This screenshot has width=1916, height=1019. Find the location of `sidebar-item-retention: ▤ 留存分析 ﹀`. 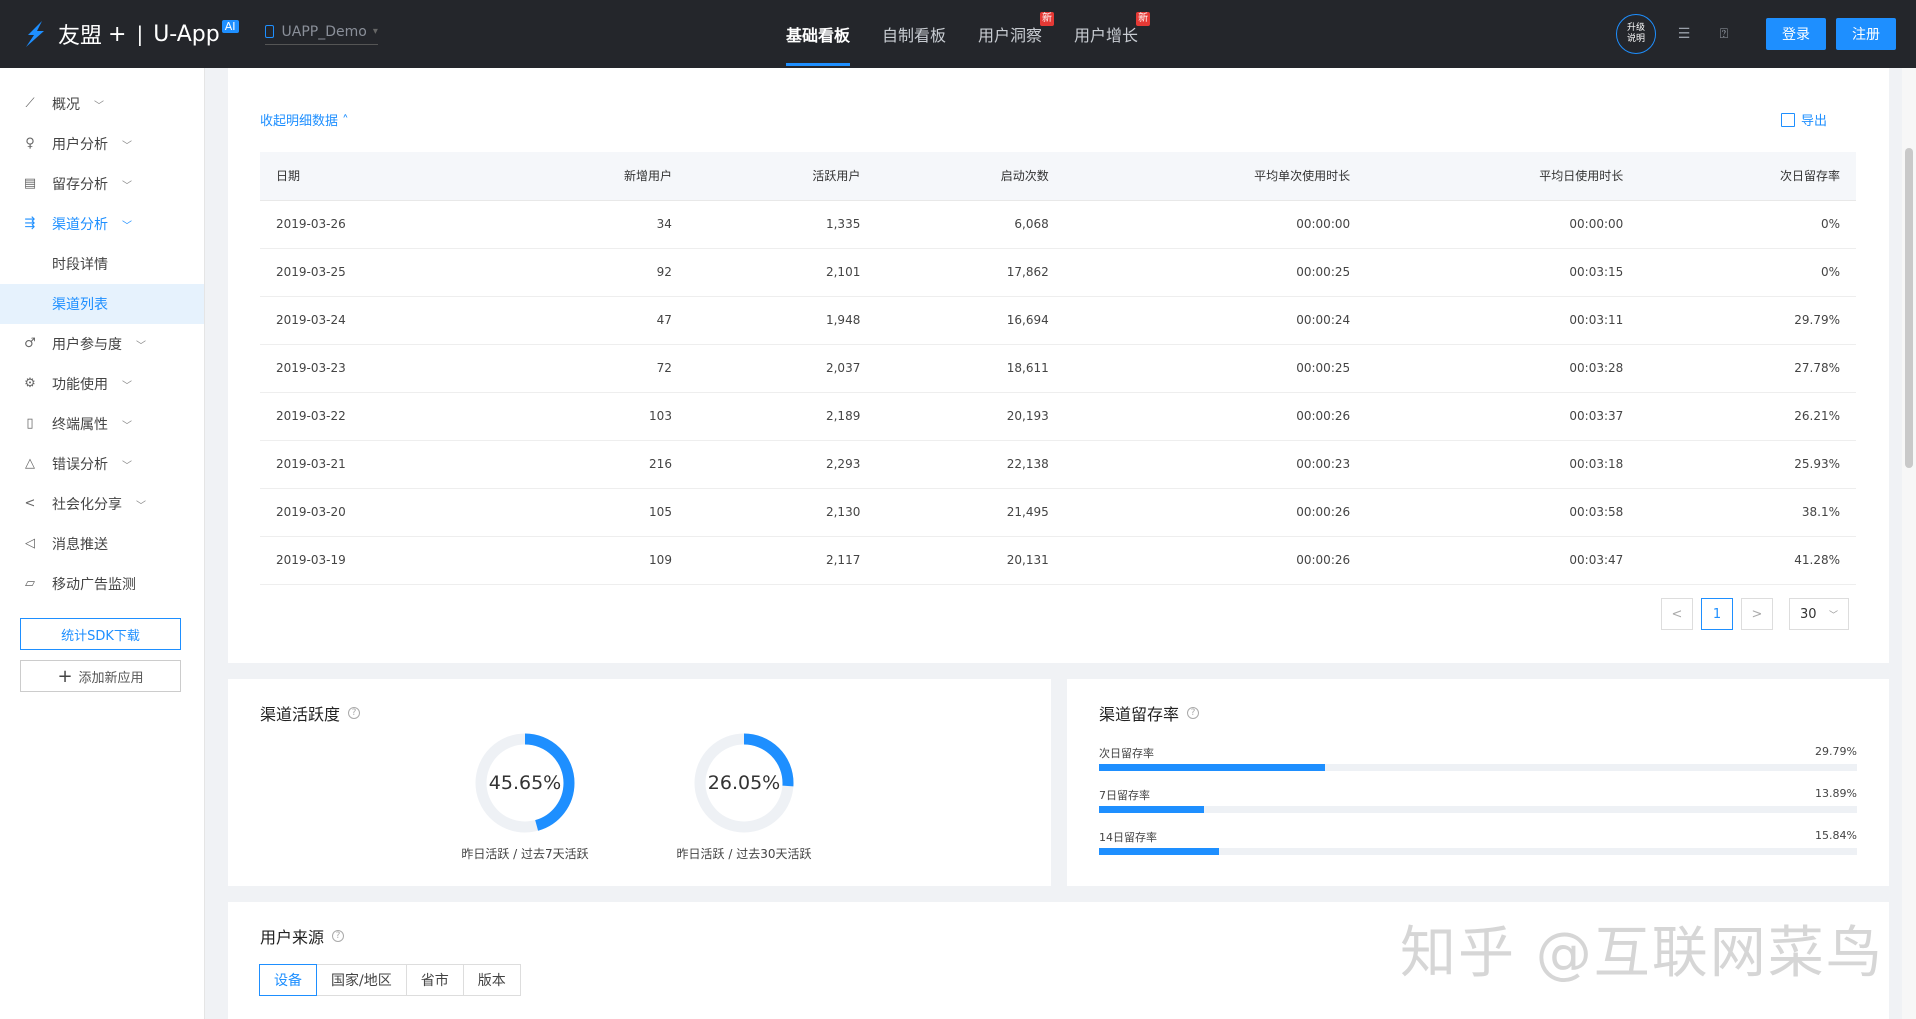

sidebar-item-retention: ▤ 留存分析 ﹀ is located at coordinates (102, 184).